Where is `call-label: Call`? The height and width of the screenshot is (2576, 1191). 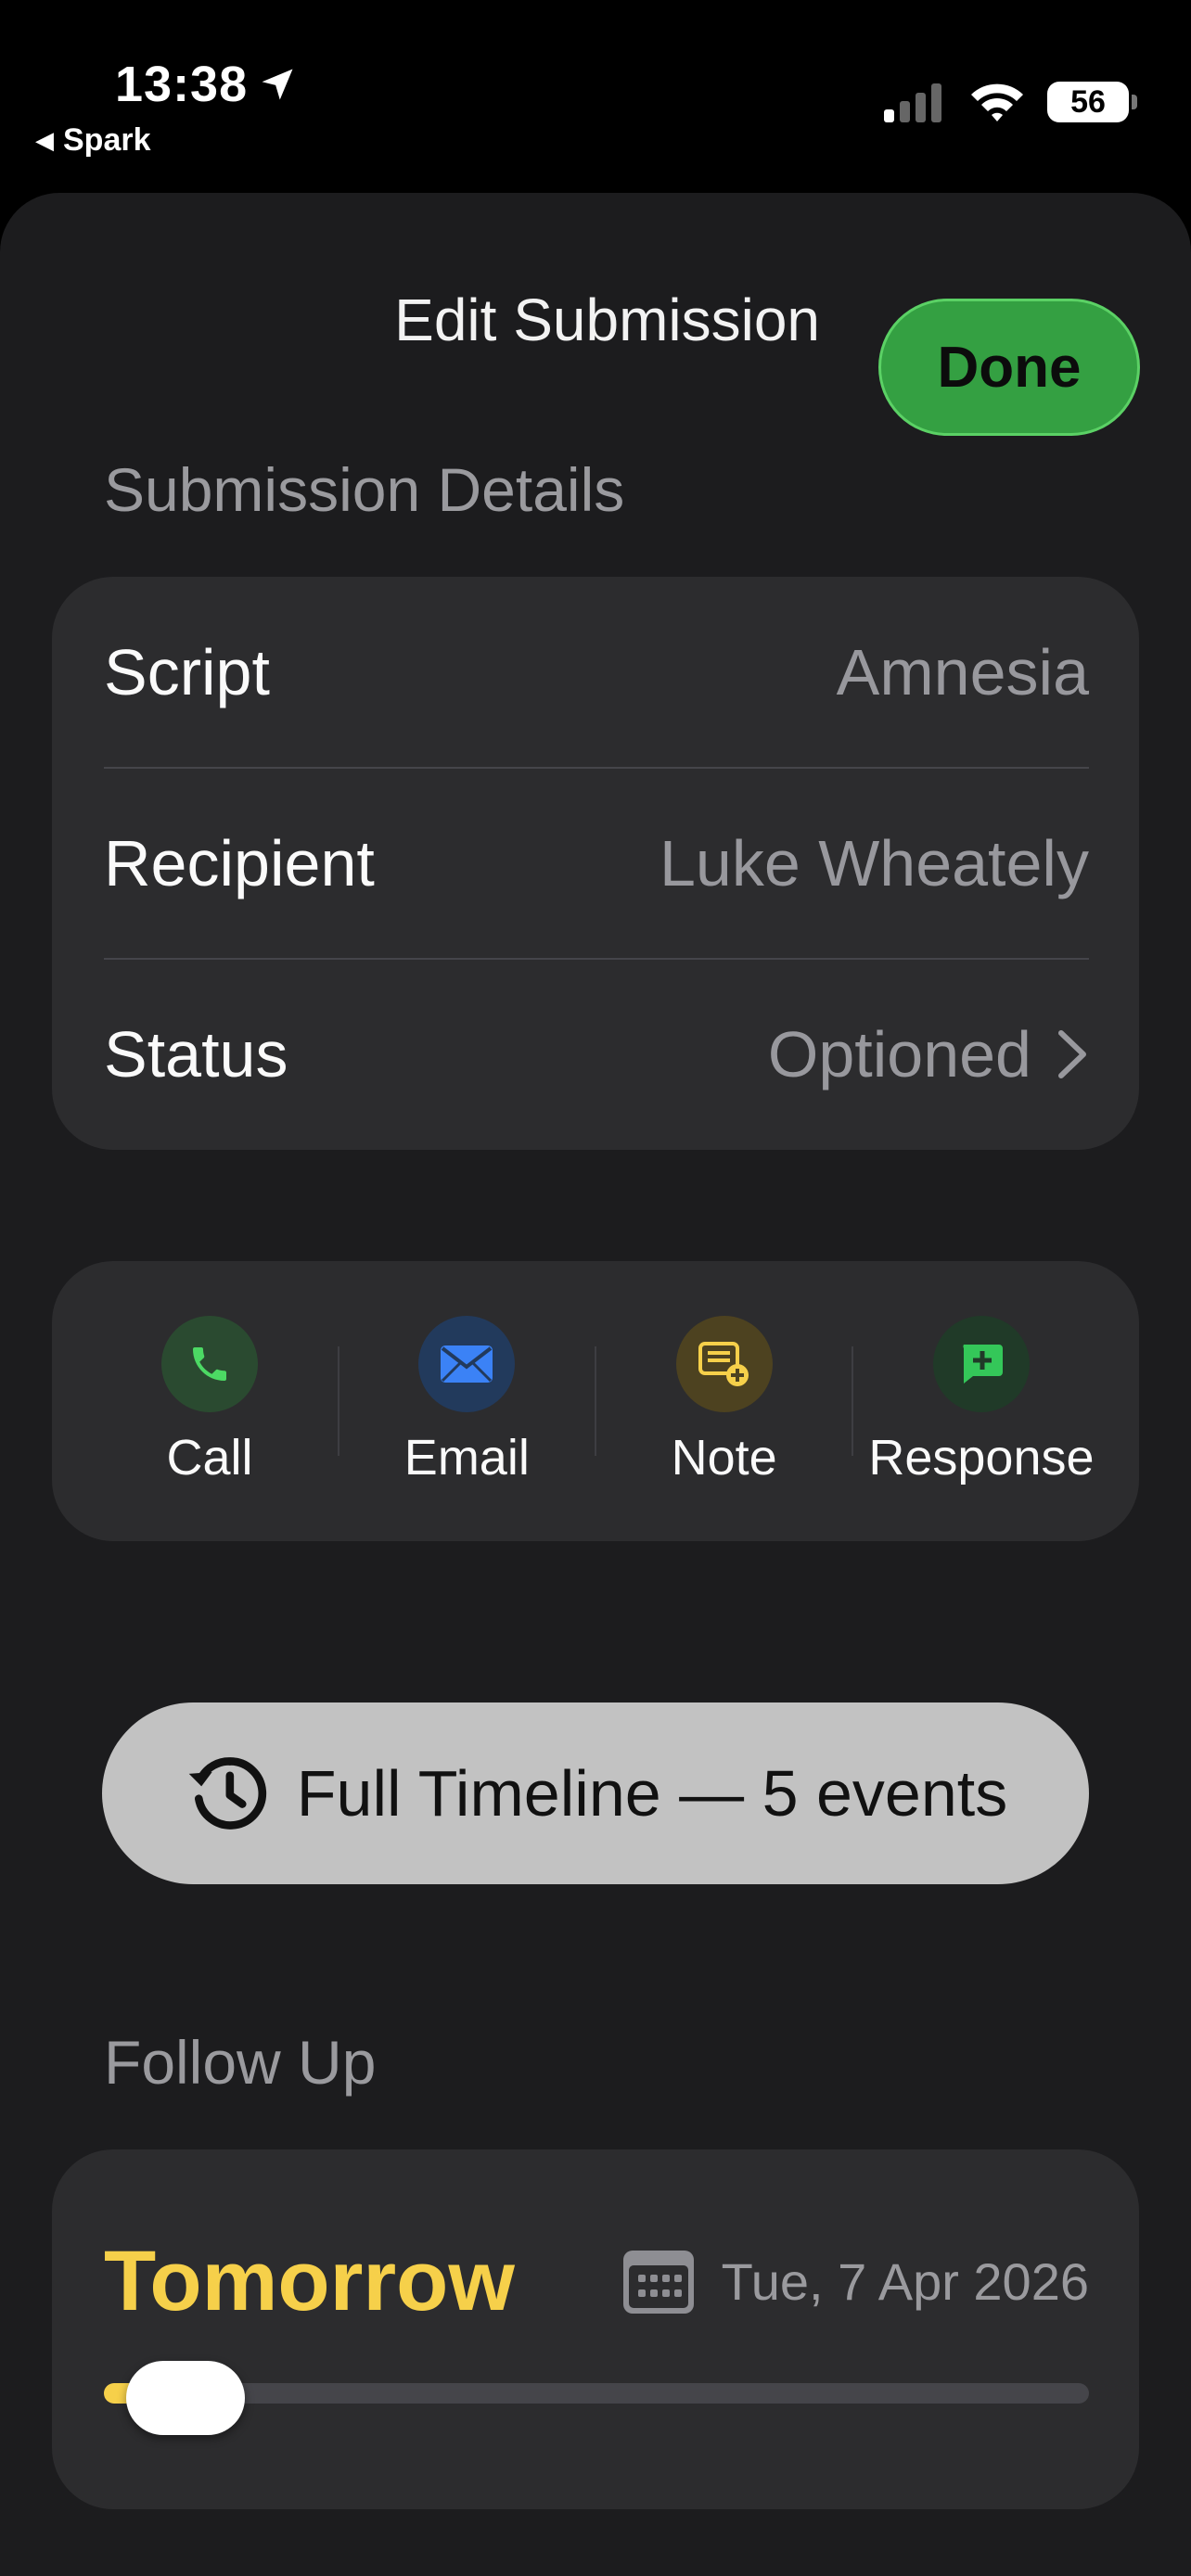 call-label: Call is located at coordinates (209, 1458).